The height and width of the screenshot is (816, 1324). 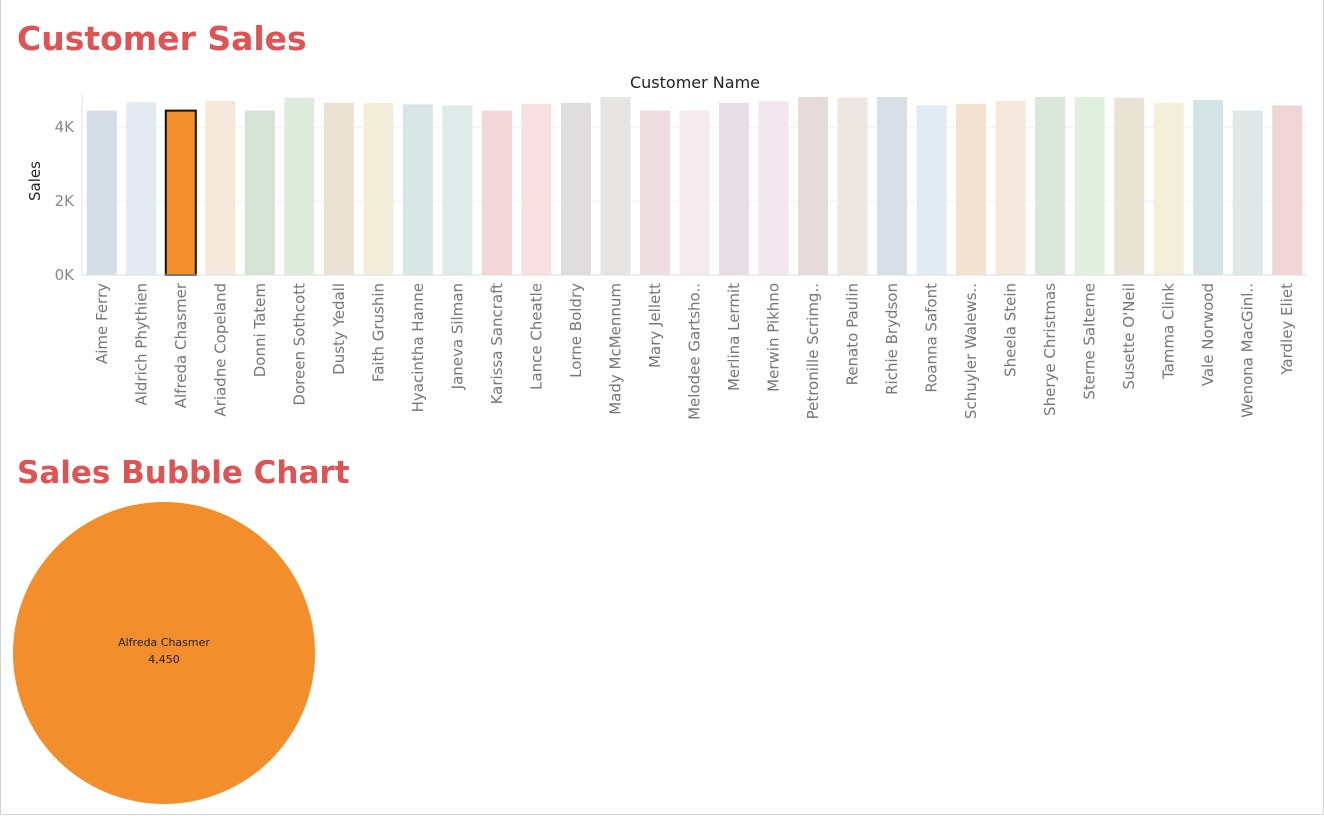 I want to click on x-tick-label: Yardley Eliet, so click(x=1287, y=329).